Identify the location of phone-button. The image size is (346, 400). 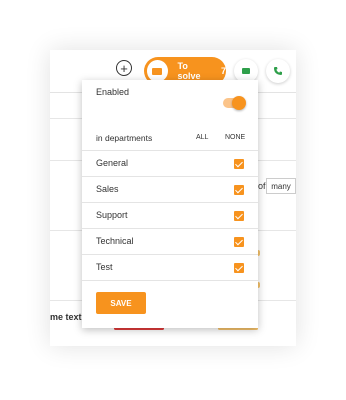
(278, 71).